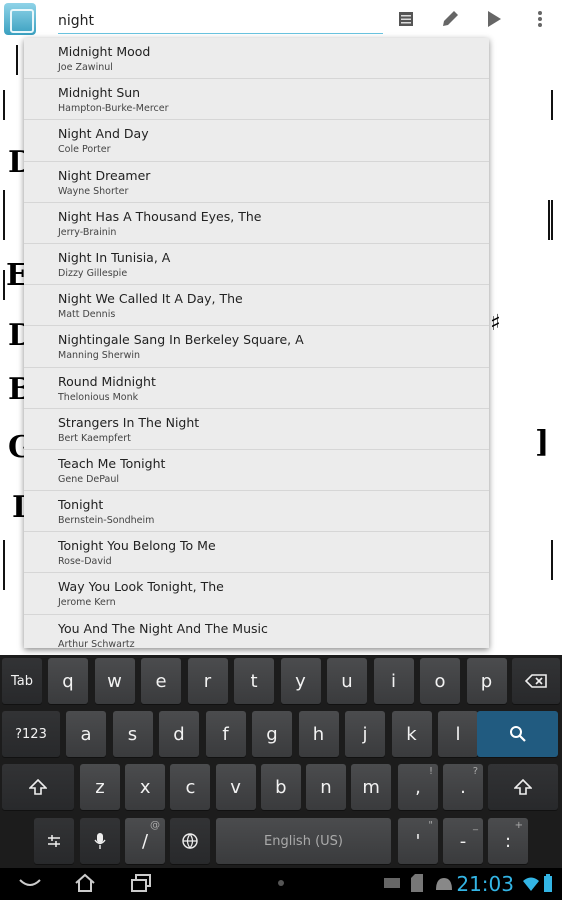 The width and height of the screenshot is (562, 900). Describe the element at coordinates (256, 429) in the screenshot. I see `suggestion-item: Strangers In The Night Bert Kaempfert` at that location.